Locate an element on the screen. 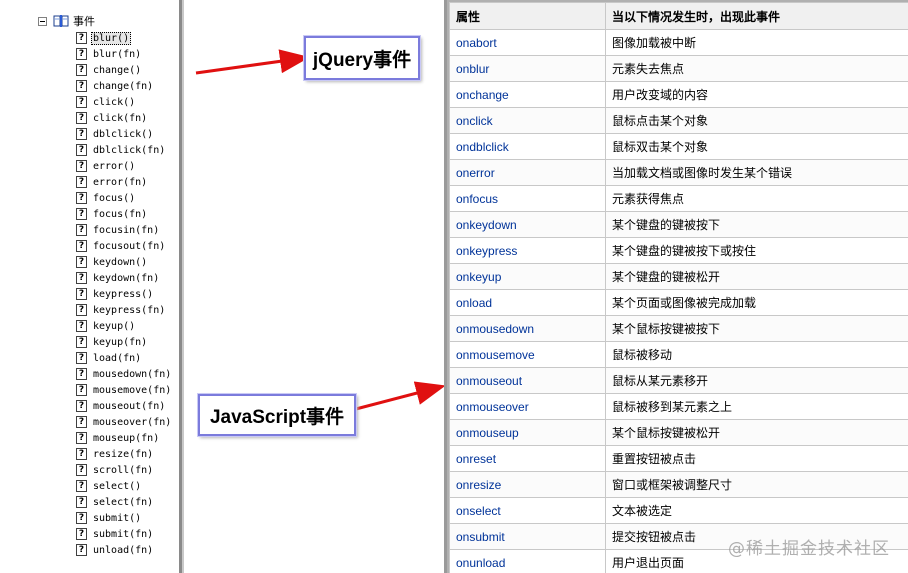 This screenshot has height=573, width=908. book-icon is located at coordinates (61, 21).